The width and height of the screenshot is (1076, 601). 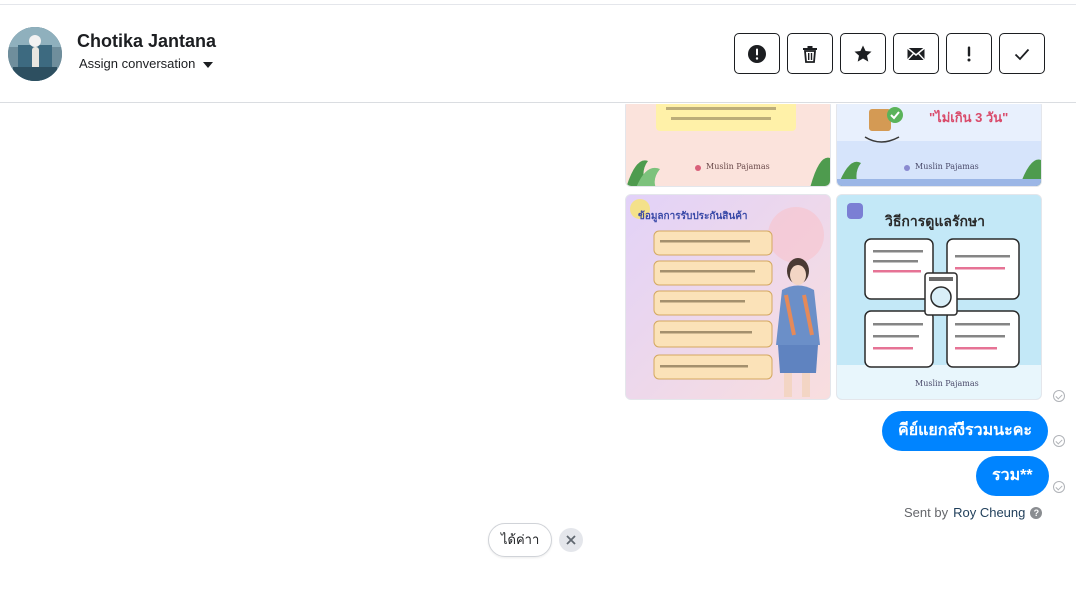 I want to click on assign-conversation-dropdown: Assign conversation, so click(x=146, y=63).